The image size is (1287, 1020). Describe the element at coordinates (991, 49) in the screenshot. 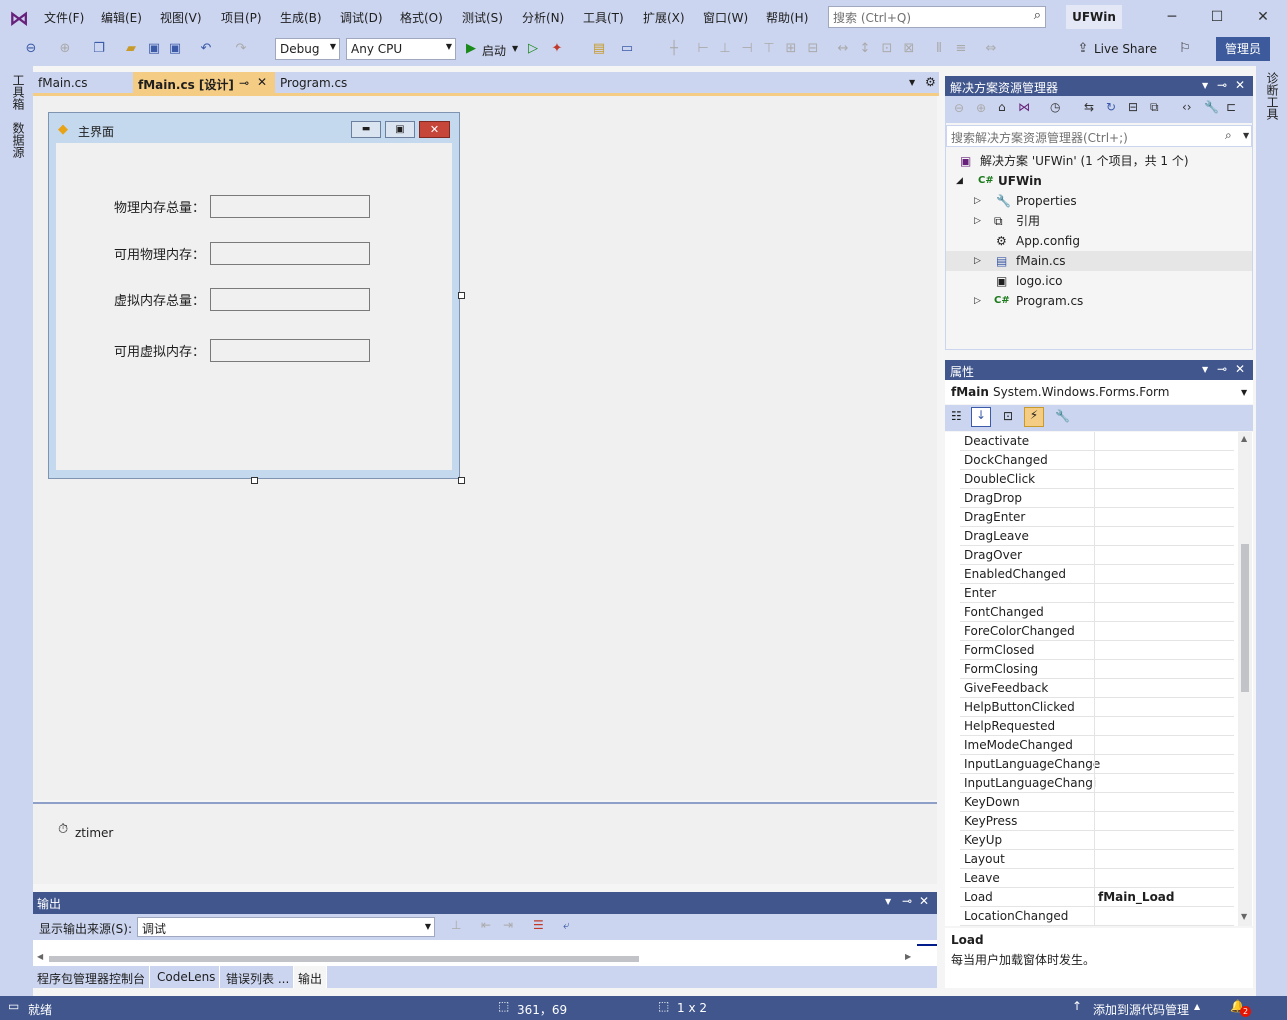

I see `center-horizontally-icon: ⇔` at that location.